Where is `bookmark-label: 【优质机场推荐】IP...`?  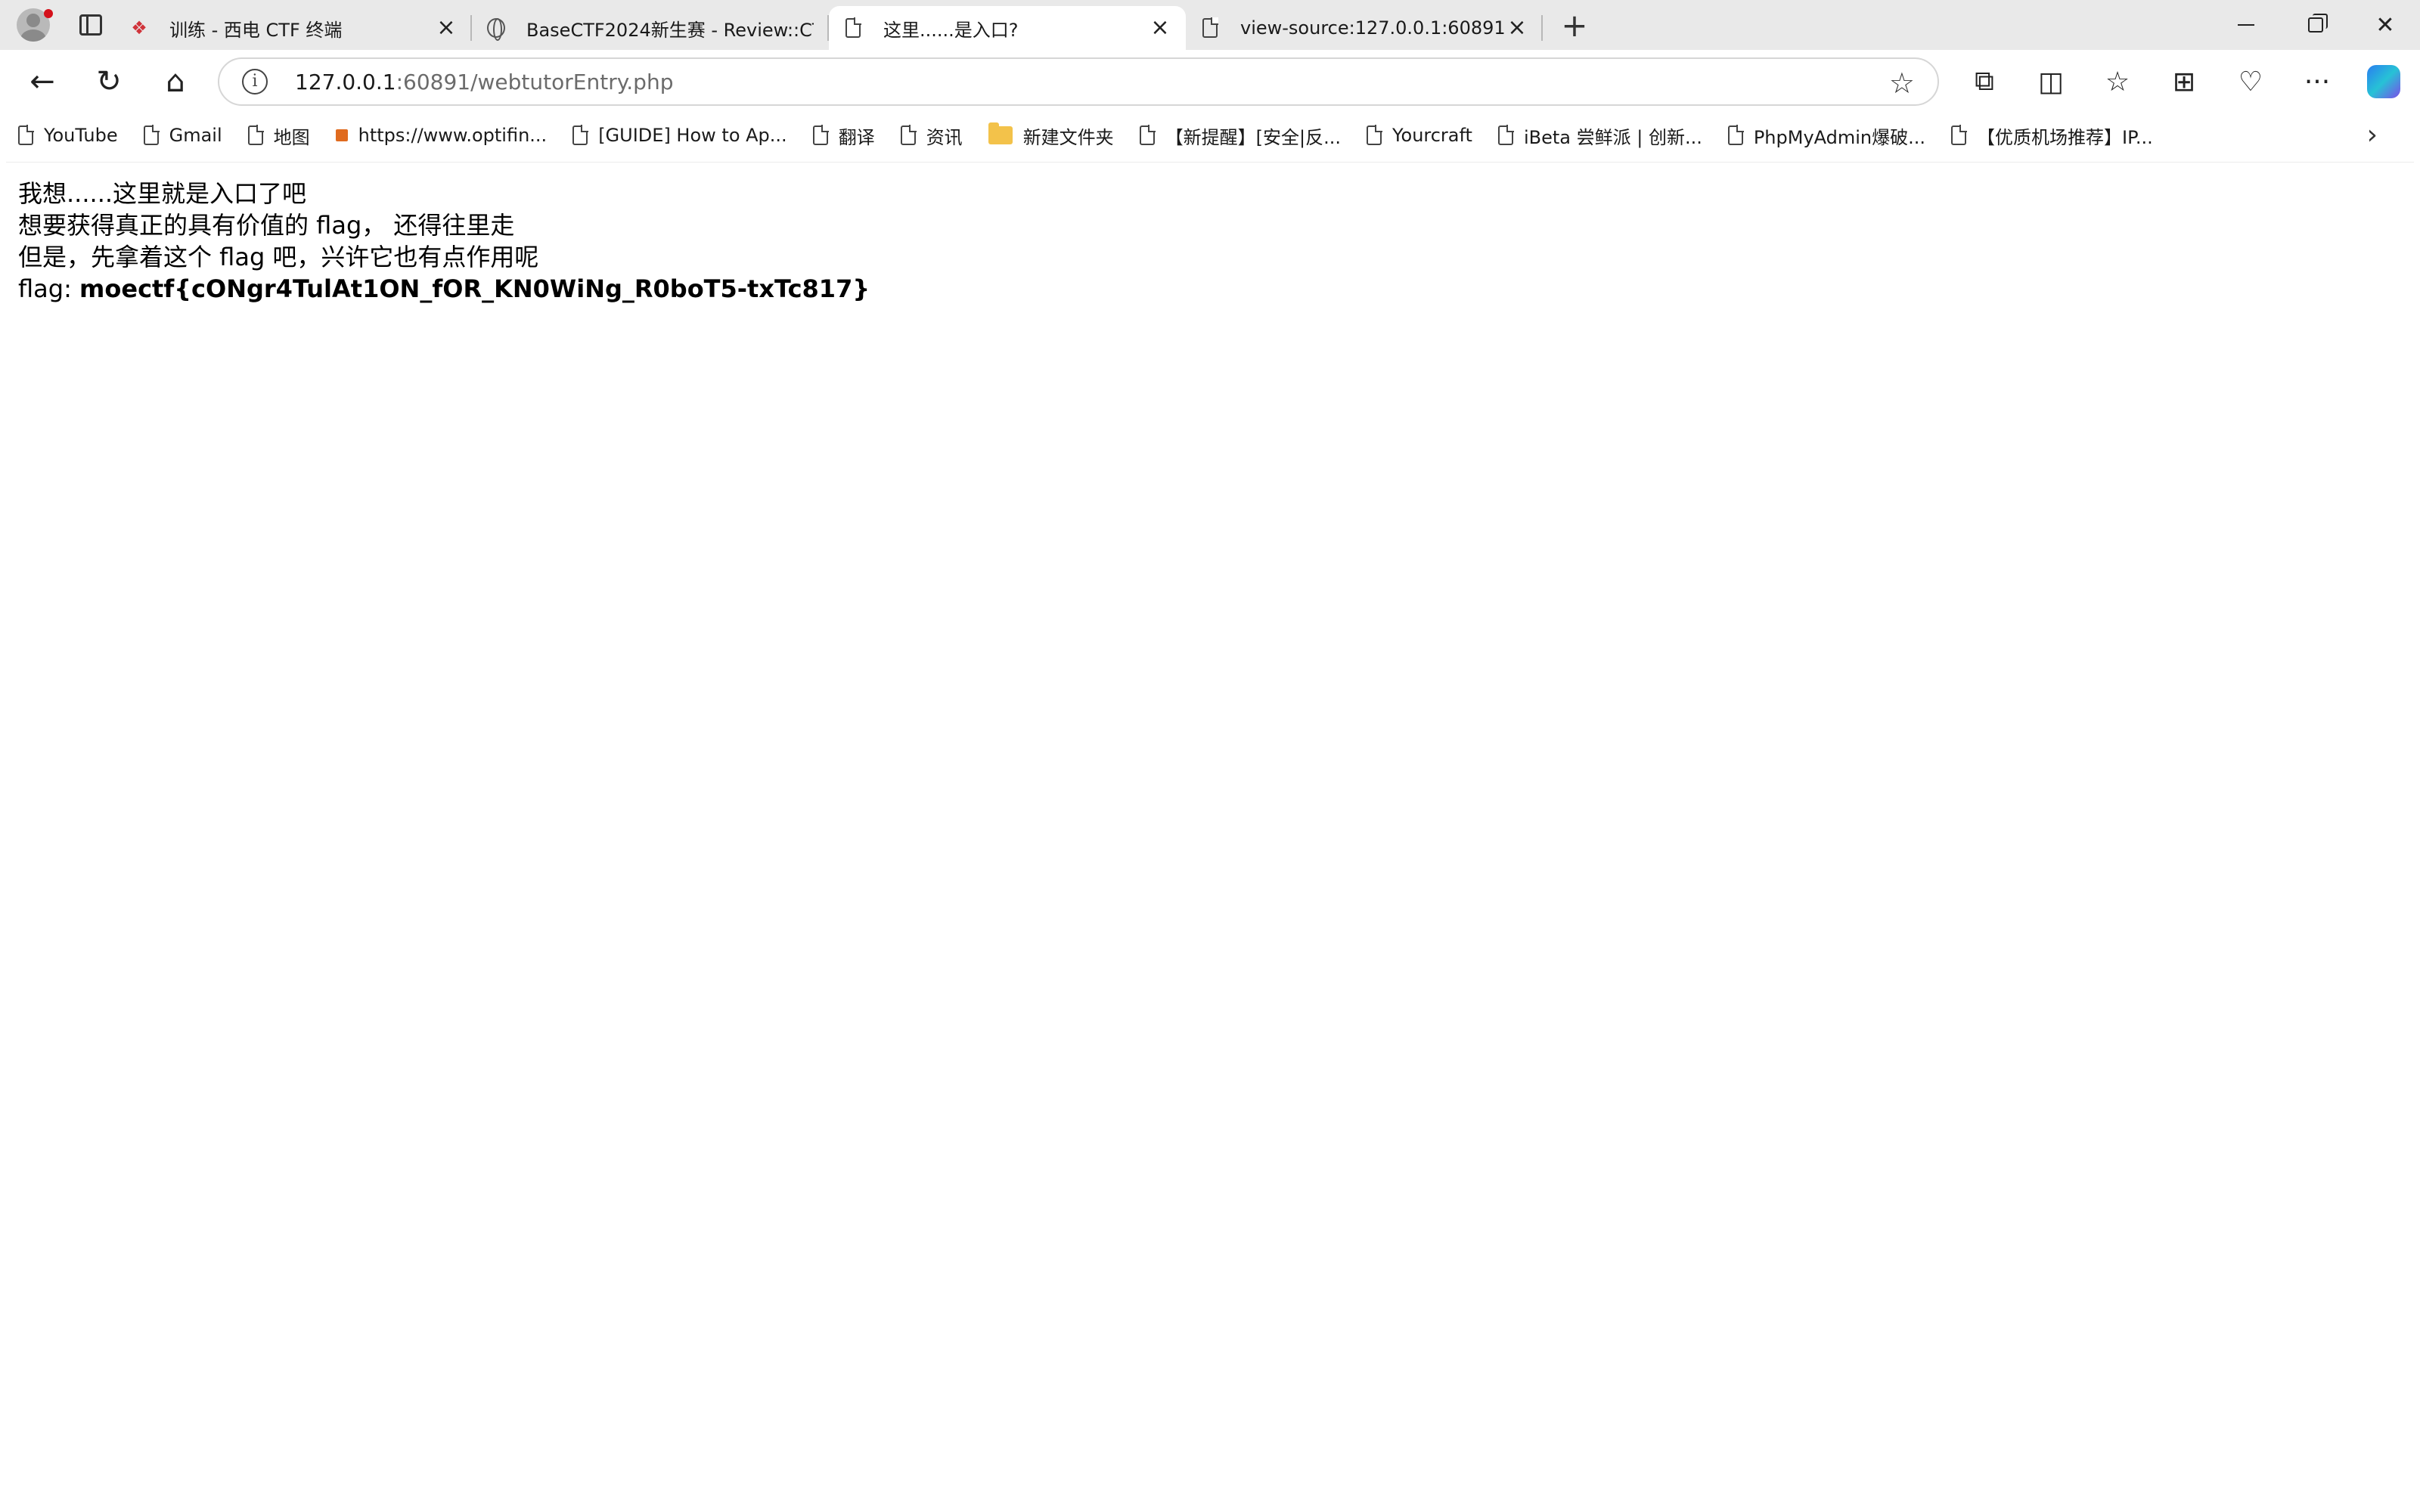 bookmark-label: 【优质机场推荐】IP... is located at coordinates (2065, 137).